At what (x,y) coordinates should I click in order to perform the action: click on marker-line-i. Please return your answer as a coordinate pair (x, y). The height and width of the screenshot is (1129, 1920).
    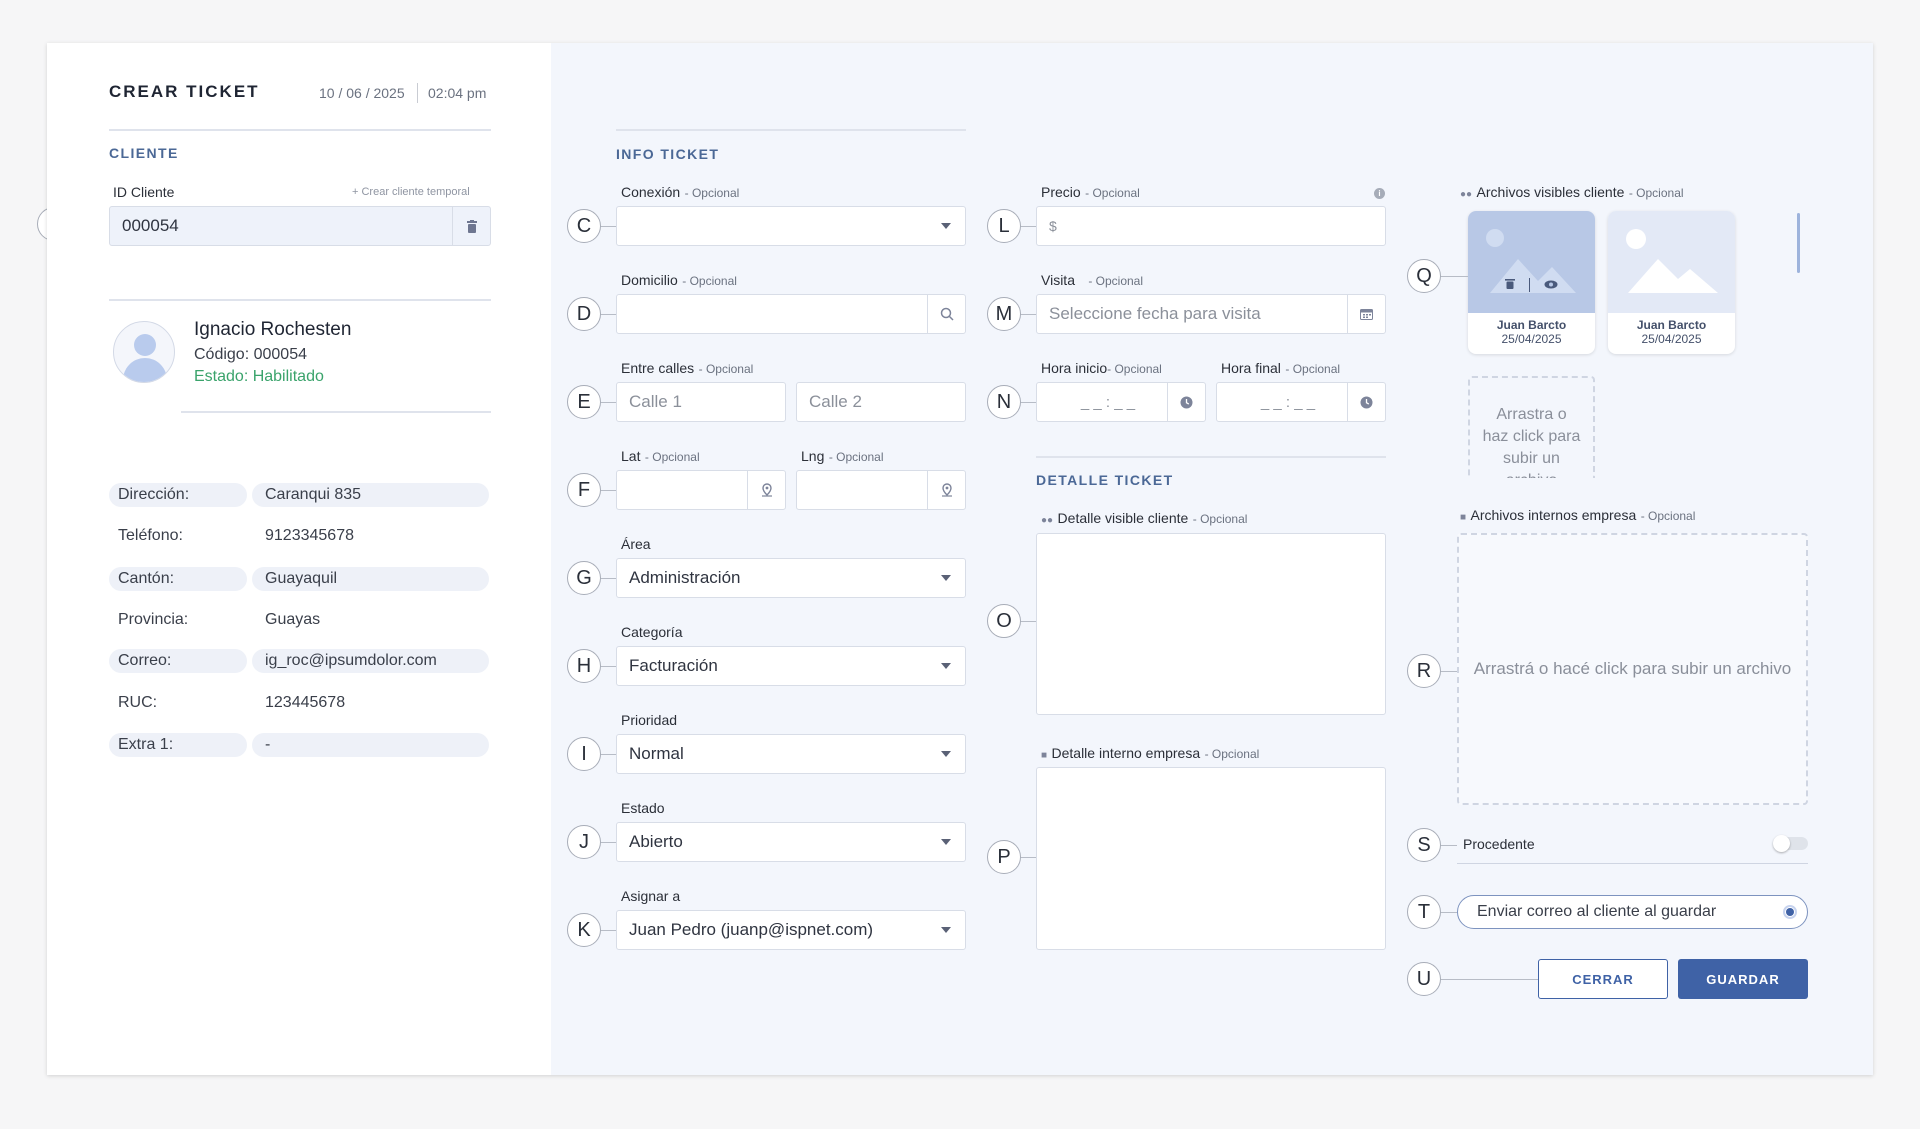
    Looking at the image, I should click on (607, 754).